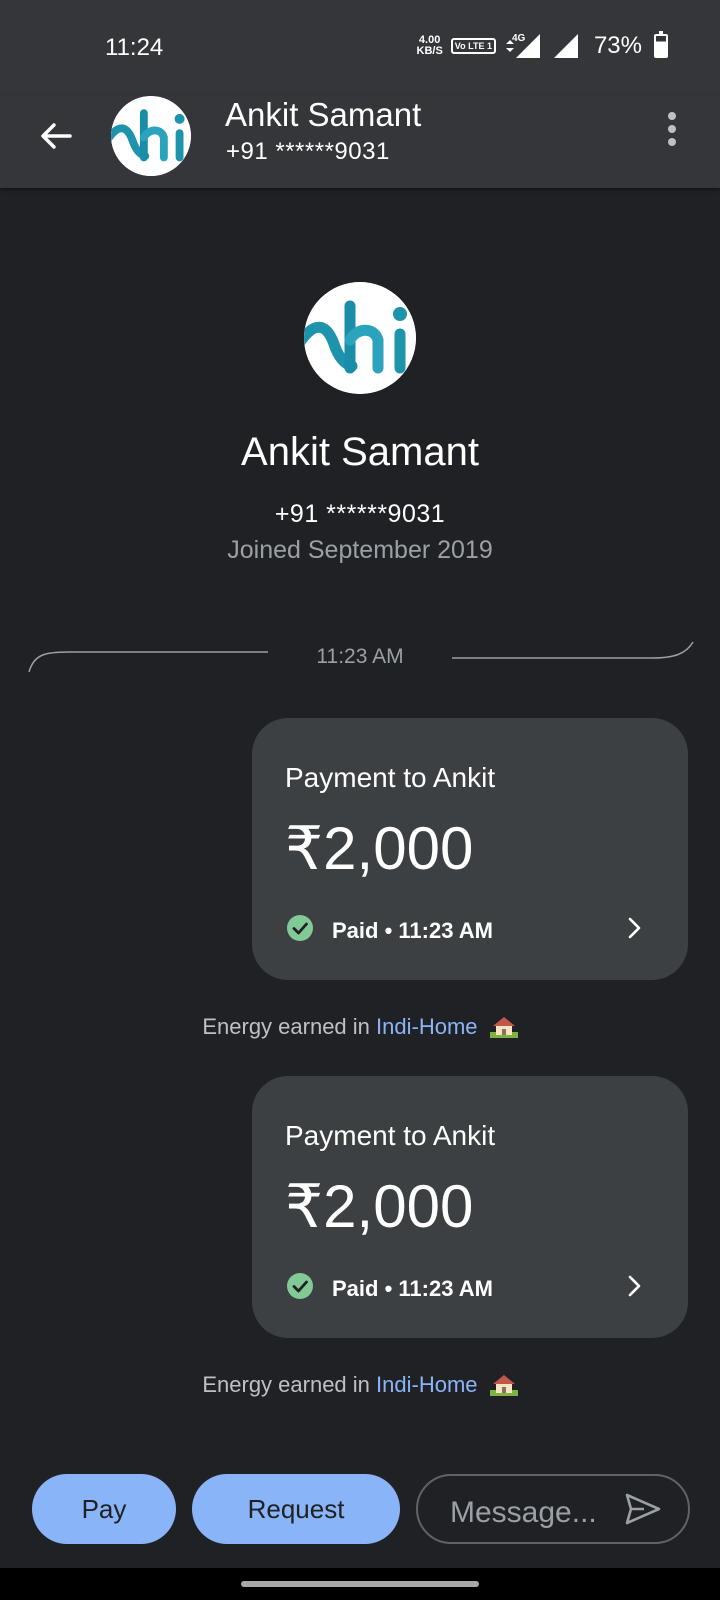 Image resolution: width=720 pixels, height=1600 pixels. What do you see at coordinates (661, 44) in the screenshot?
I see `battery-icon` at bounding box center [661, 44].